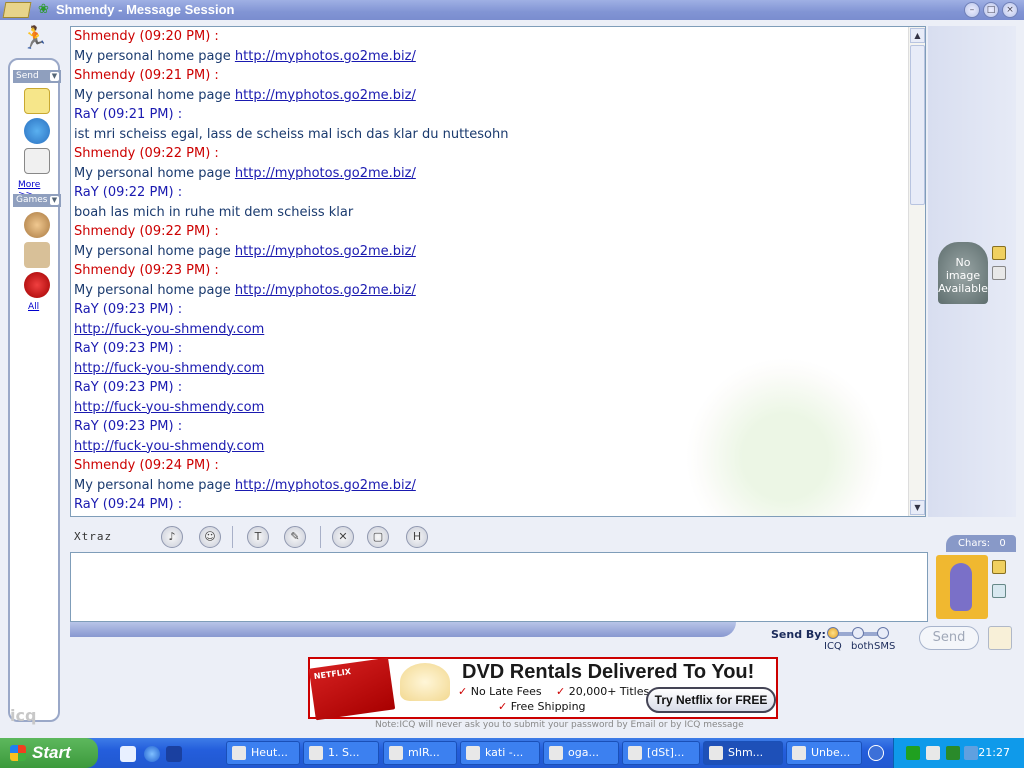  What do you see at coordinates (378, 537) in the screenshot?
I see `file-icon: ▢` at bounding box center [378, 537].